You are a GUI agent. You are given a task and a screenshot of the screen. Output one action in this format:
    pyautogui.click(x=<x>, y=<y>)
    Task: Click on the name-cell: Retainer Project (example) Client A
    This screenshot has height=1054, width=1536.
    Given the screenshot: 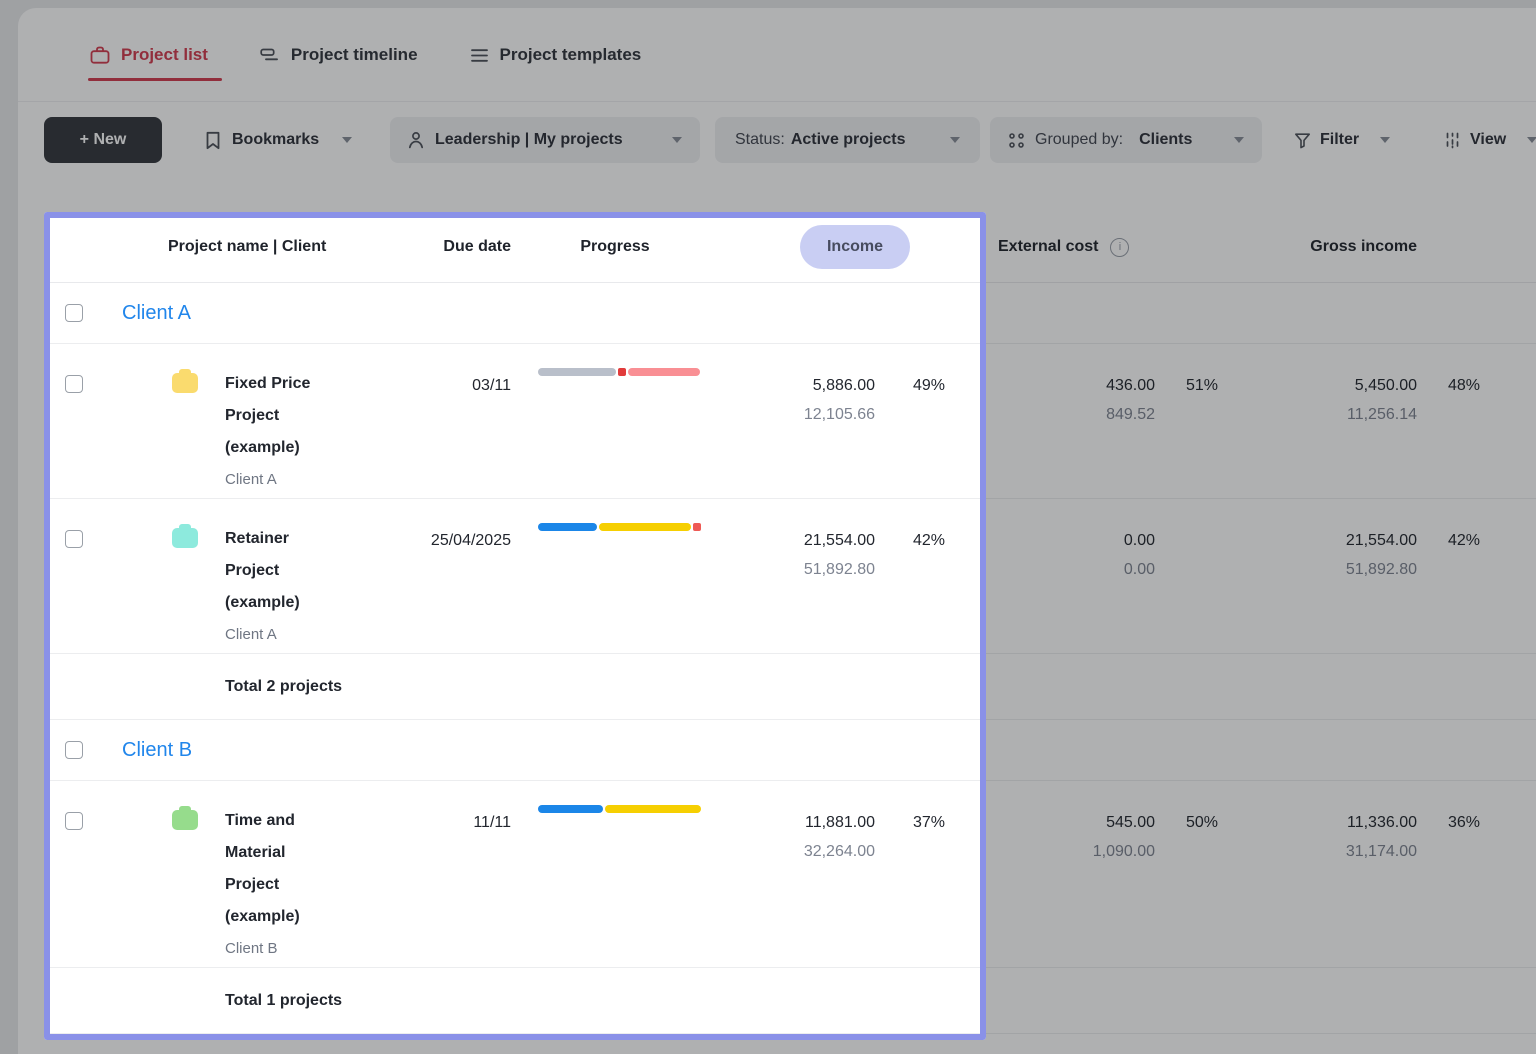 What is the action you would take?
    pyautogui.click(x=302, y=575)
    